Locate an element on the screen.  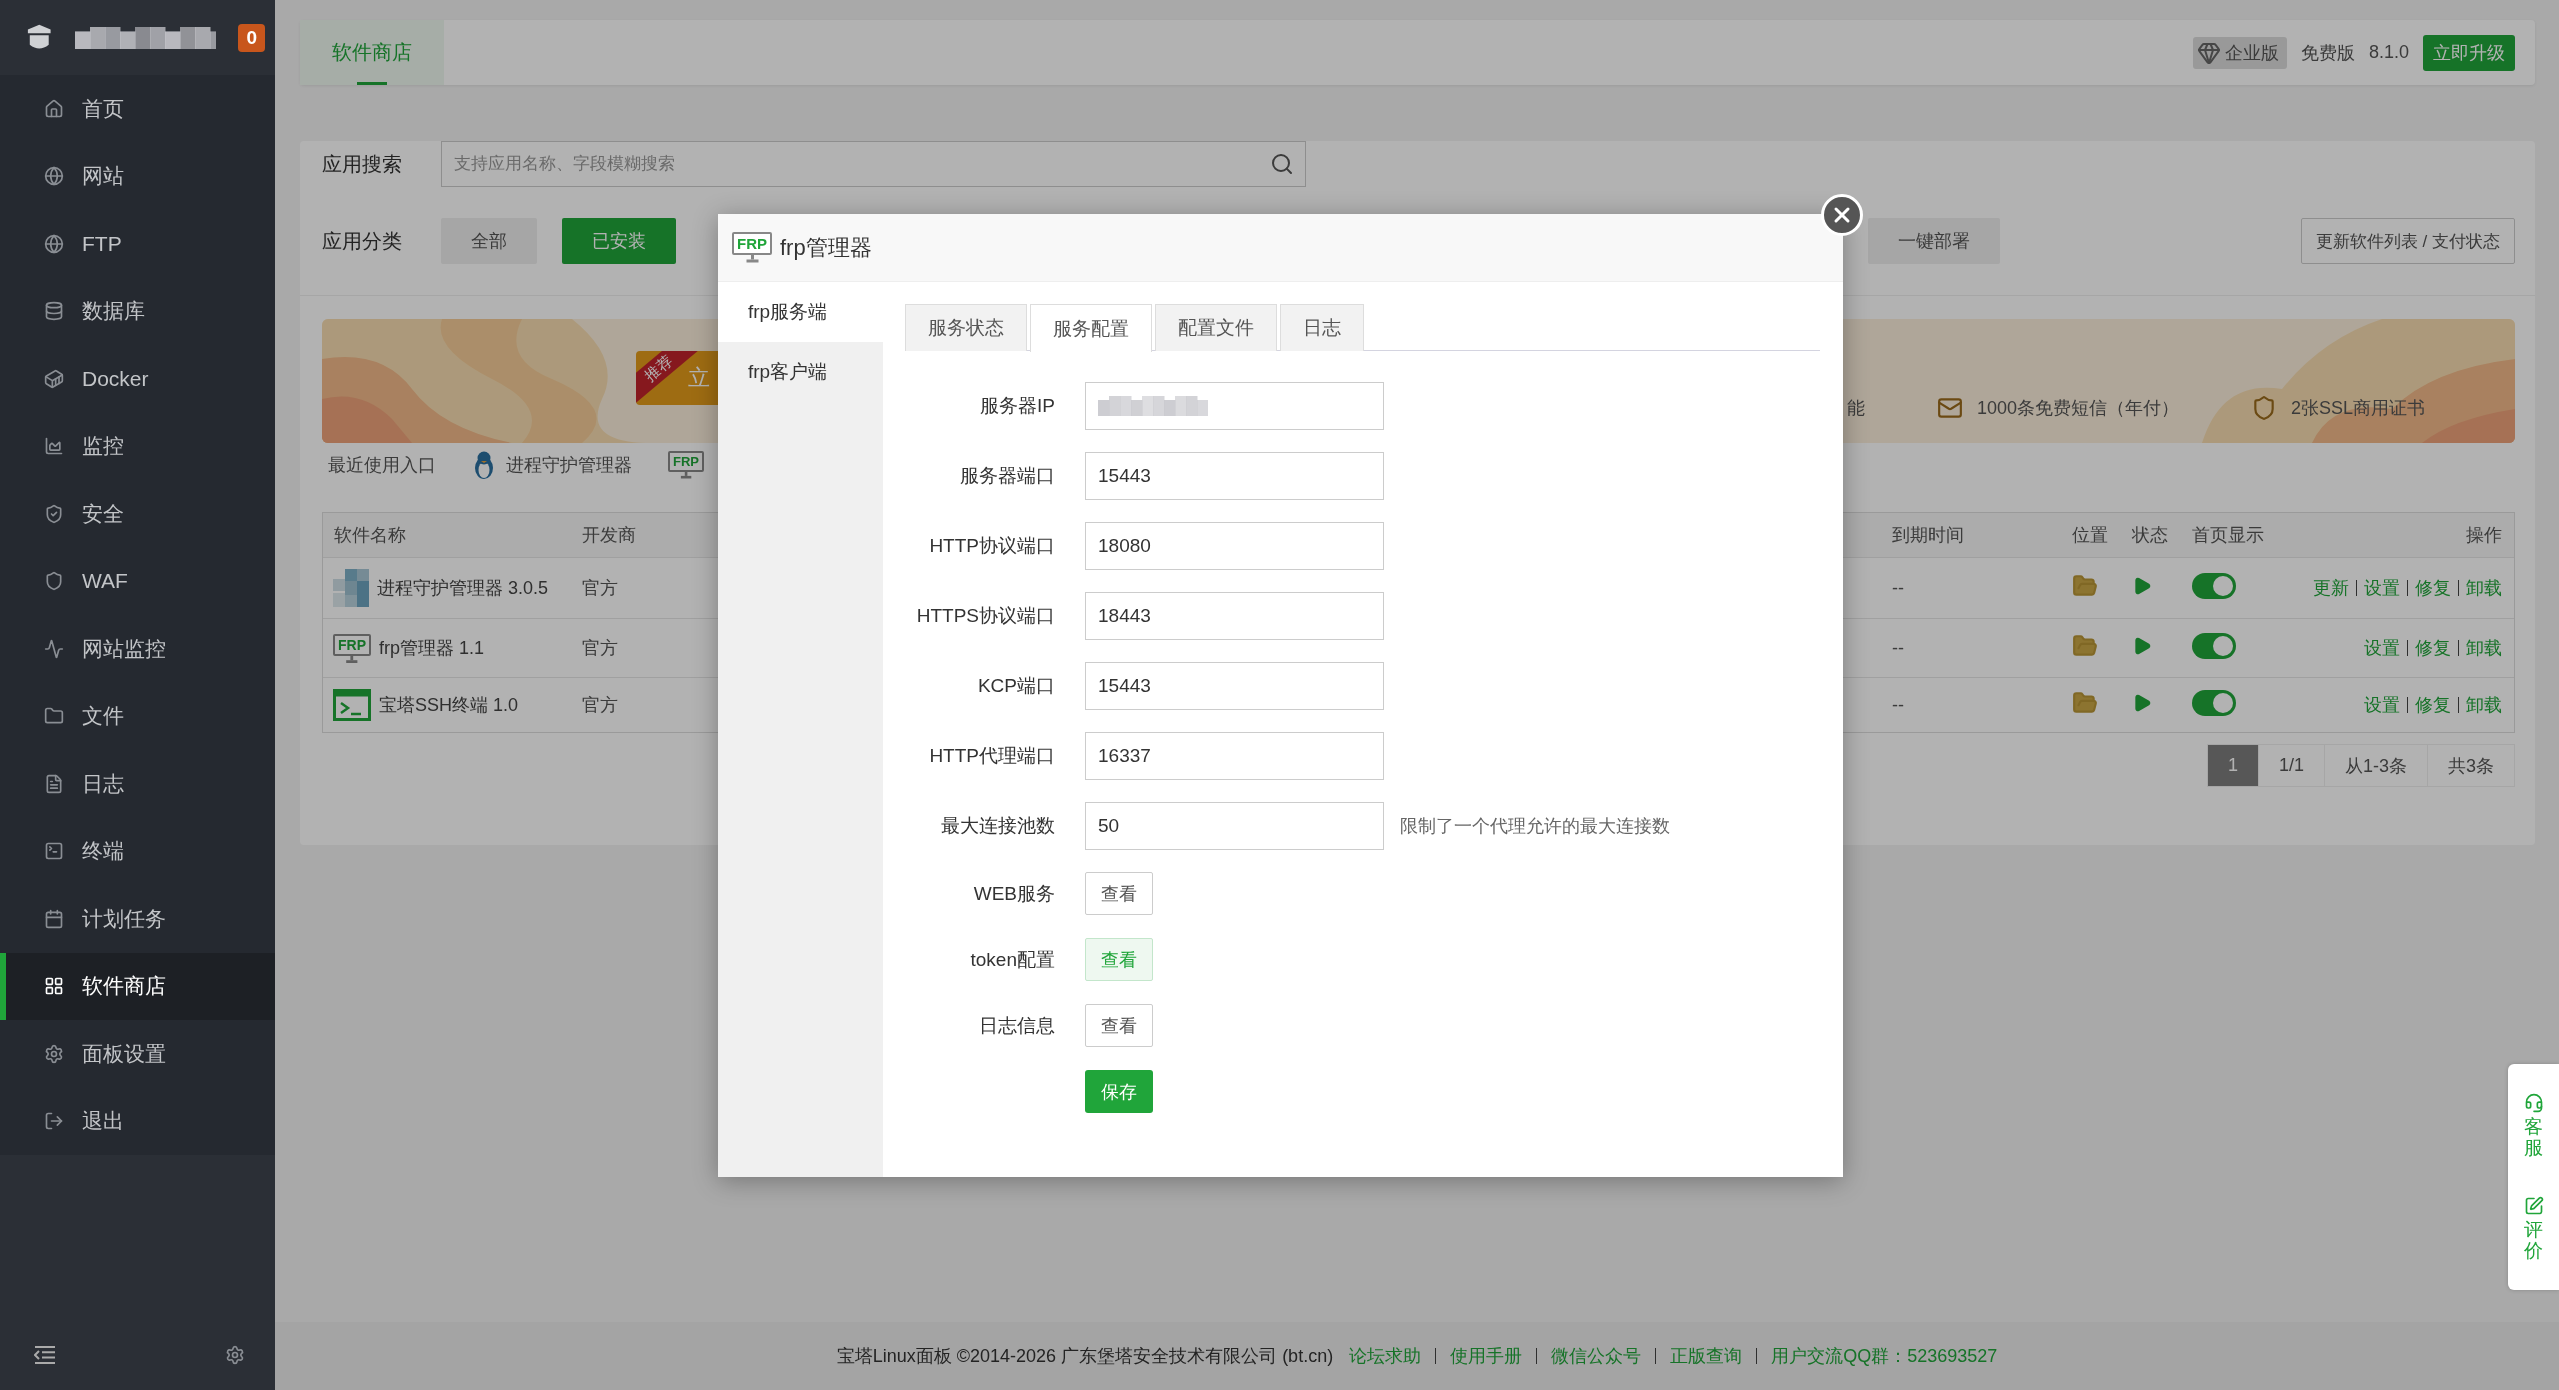
modal-nav-item: frp客户端 is located at coordinates (800, 372).